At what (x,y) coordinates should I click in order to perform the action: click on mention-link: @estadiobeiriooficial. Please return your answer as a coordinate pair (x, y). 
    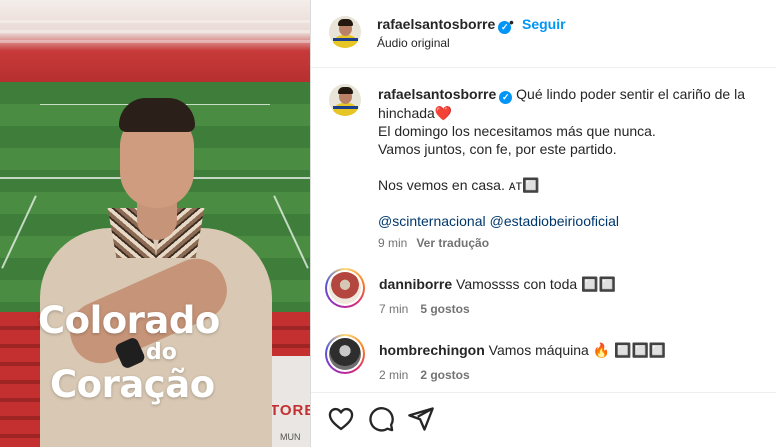
    Looking at the image, I should click on (554, 221).